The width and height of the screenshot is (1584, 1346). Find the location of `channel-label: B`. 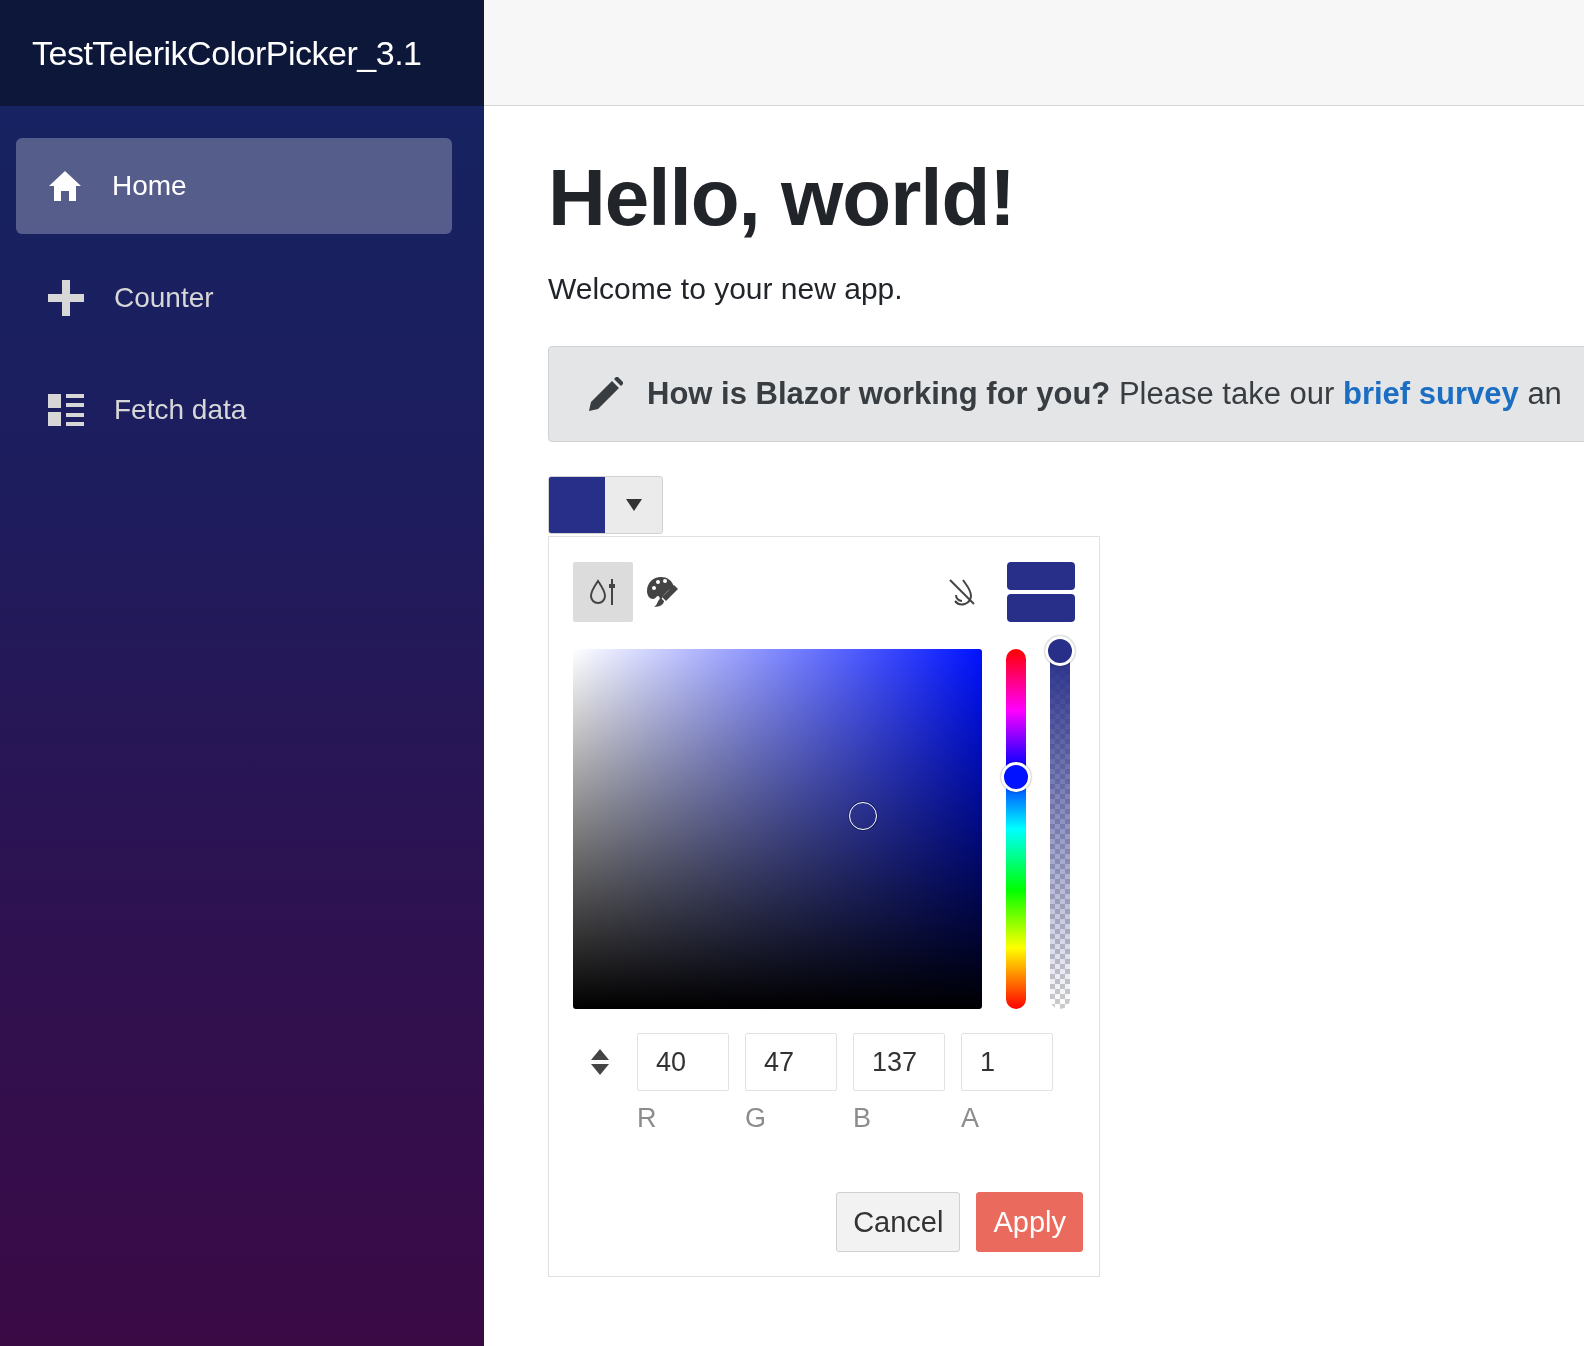

channel-label: B is located at coordinates (862, 1118).